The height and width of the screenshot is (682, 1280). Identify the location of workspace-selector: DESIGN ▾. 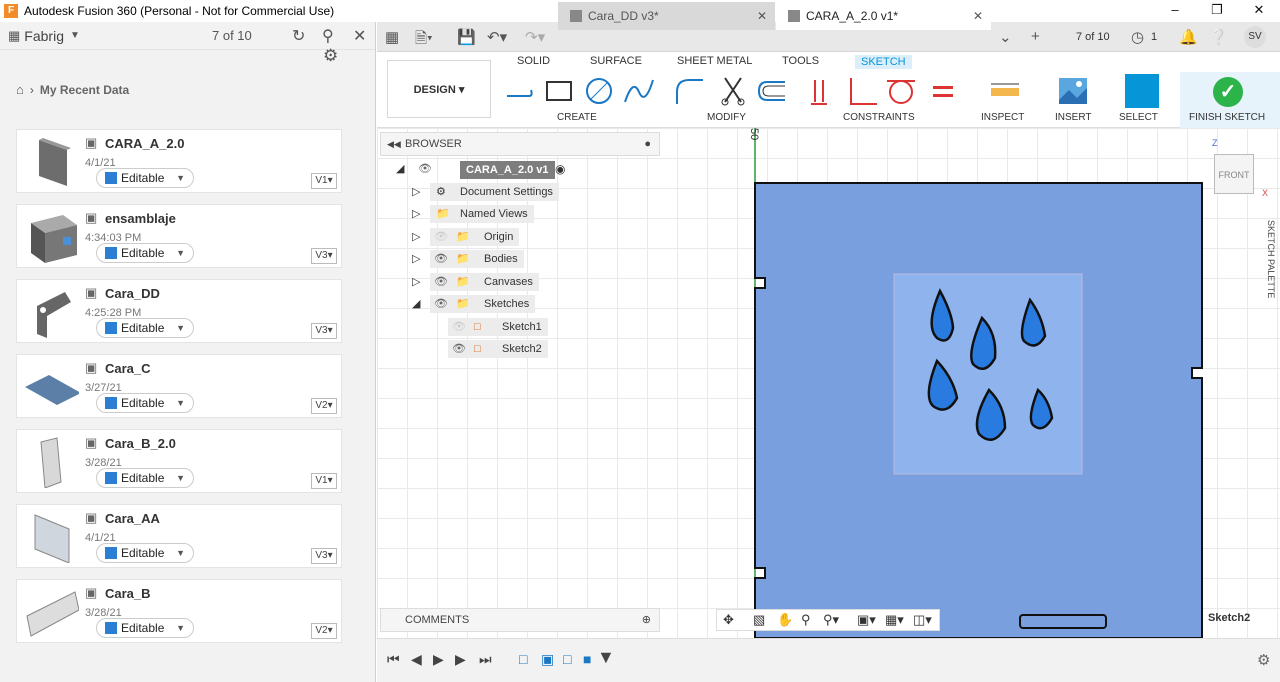
(439, 89).